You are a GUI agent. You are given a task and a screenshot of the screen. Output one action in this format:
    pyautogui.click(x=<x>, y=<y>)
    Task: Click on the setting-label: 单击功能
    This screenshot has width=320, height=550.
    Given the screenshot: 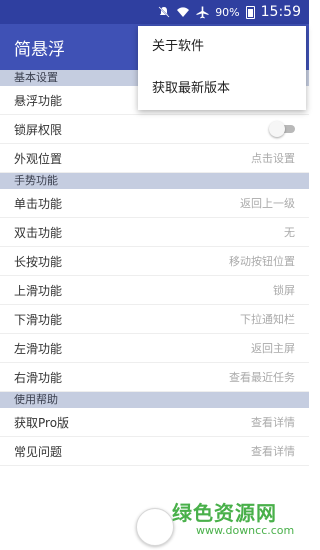 What is the action you would take?
    pyautogui.click(x=38, y=203)
    